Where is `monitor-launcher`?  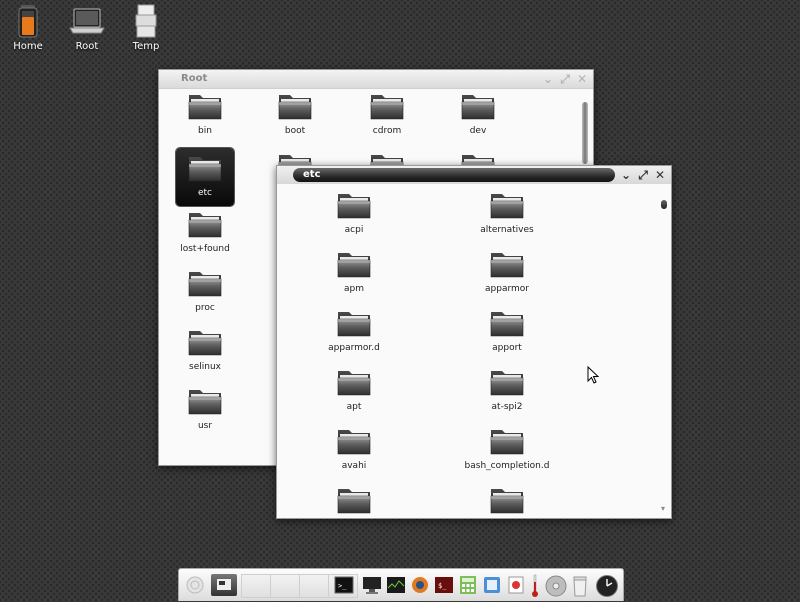
monitor-launcher is located at coordinates (372, 585).